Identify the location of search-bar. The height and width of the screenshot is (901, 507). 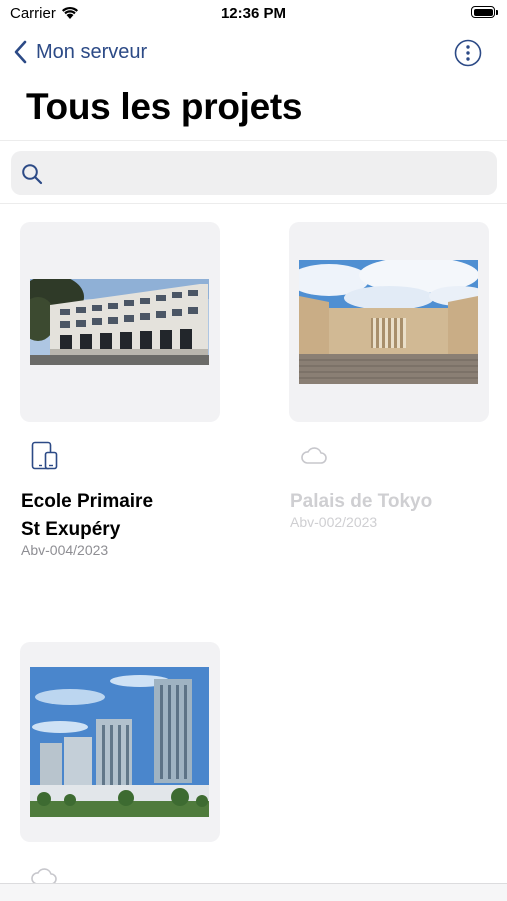
(254, 174).